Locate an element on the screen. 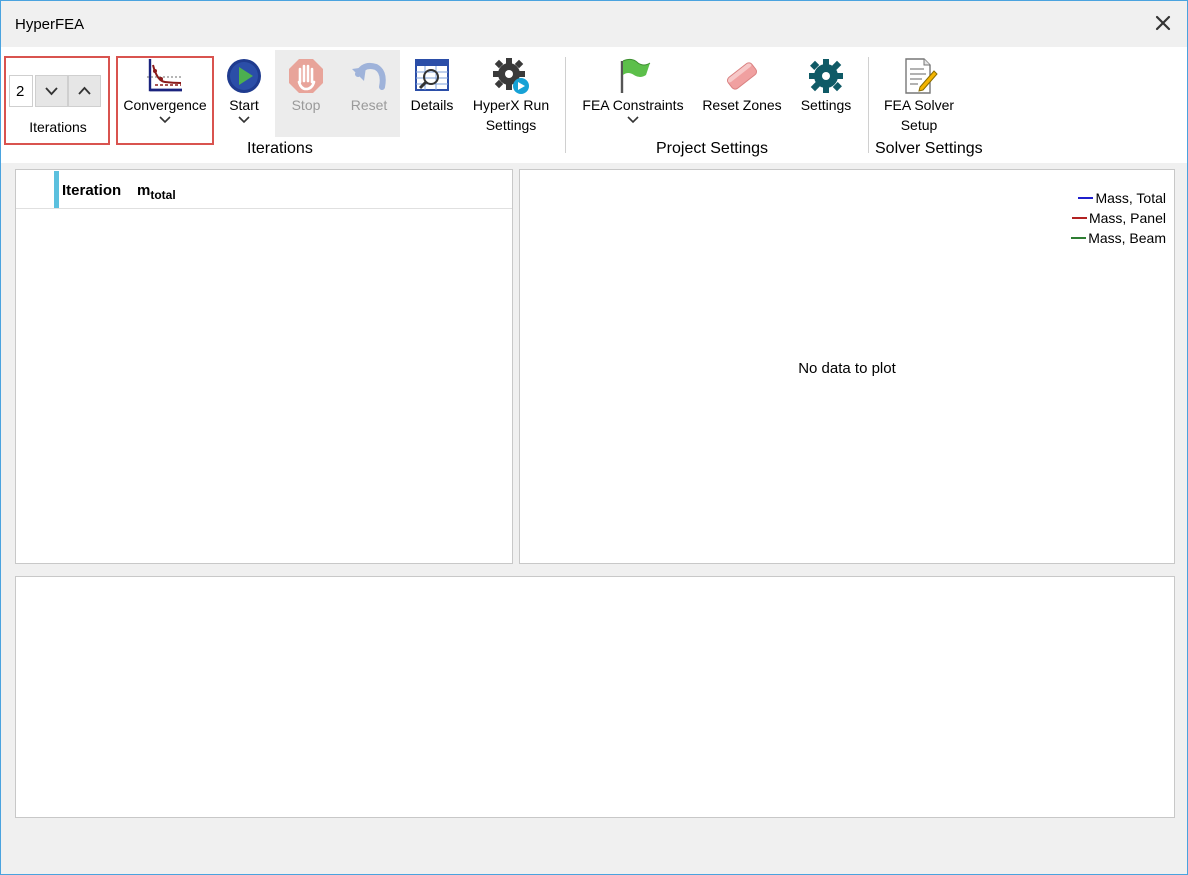 This screenshot has height=875, width=1188. fea-solver-setup-line2: Setup is located at coordinates (919, 125).